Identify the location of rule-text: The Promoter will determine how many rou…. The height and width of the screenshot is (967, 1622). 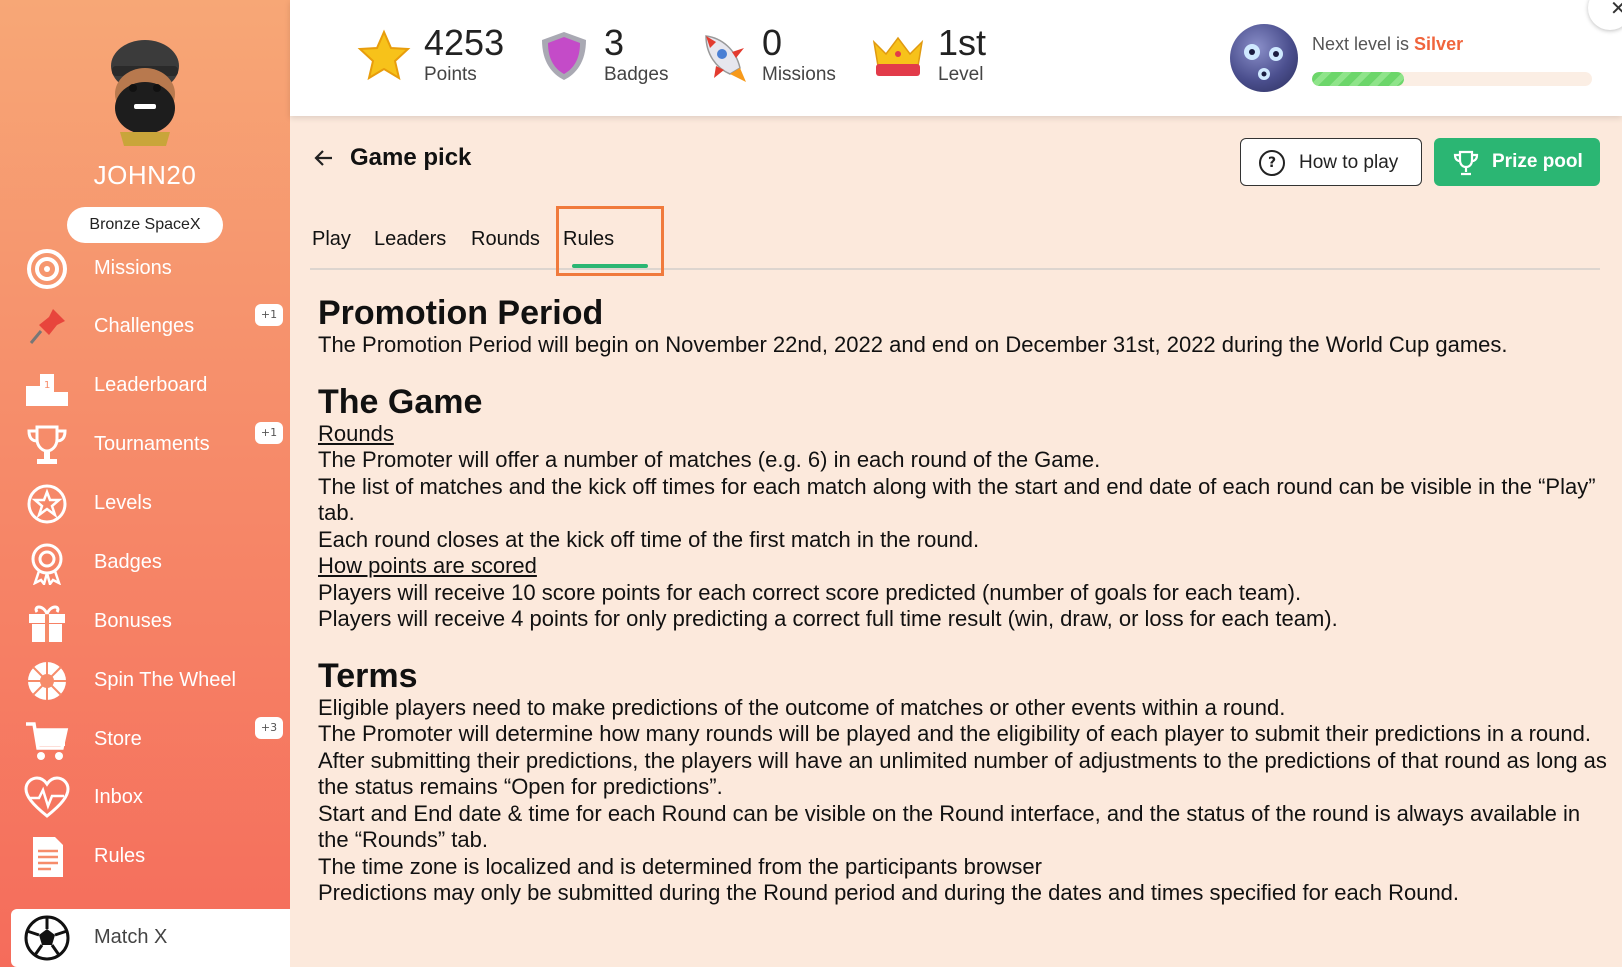
(954, 733).